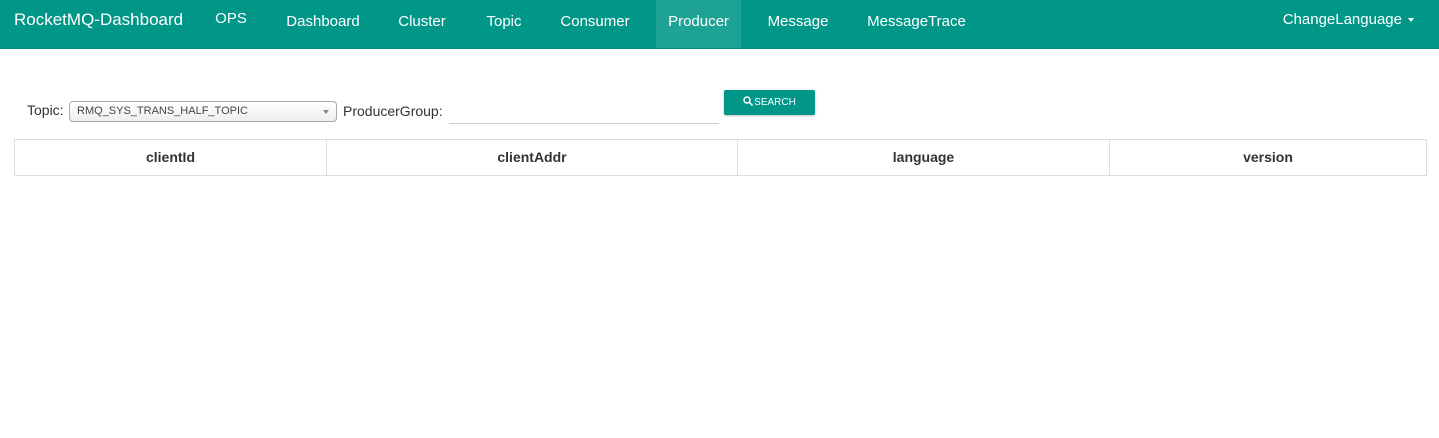  Describe the element at coordinates (1342, 19) in the screenshot. I see `change-language-label: ChangeLanguage` at that location.